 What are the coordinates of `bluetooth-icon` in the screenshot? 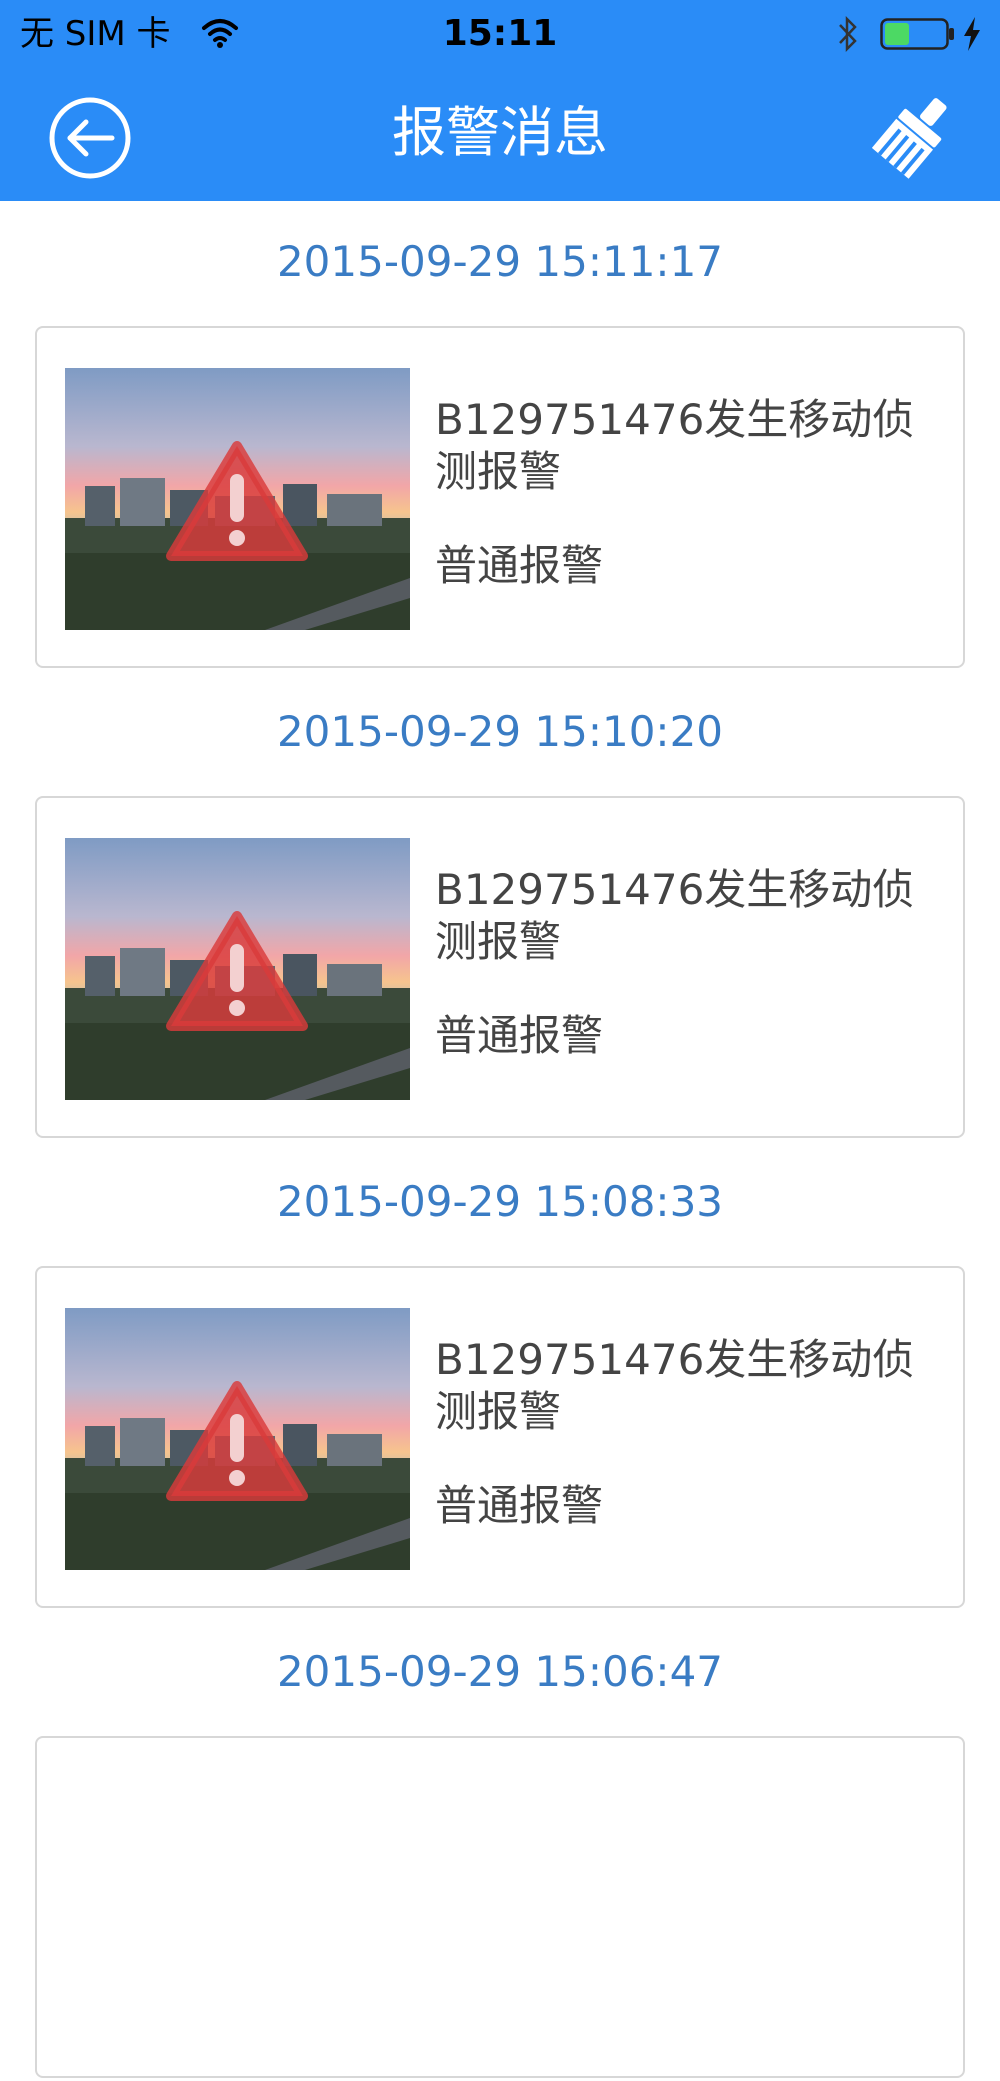 It's located at (848, 36).